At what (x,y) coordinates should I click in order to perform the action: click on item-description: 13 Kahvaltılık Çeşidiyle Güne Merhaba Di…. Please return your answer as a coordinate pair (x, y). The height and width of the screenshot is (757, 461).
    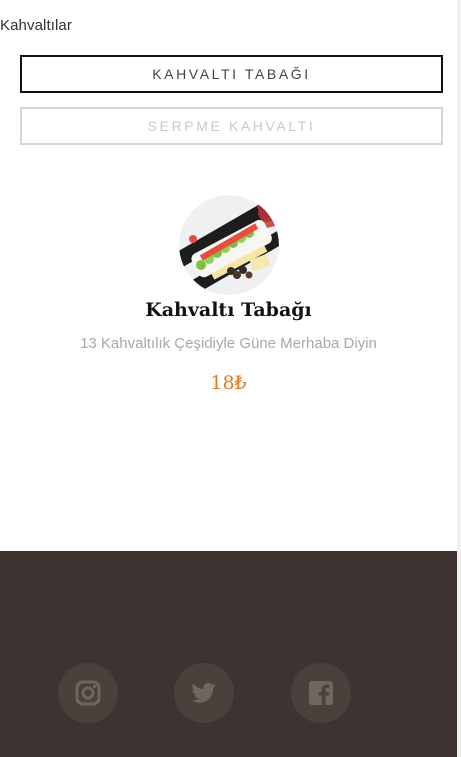
    Looking at the image, I should click on (228, 343).